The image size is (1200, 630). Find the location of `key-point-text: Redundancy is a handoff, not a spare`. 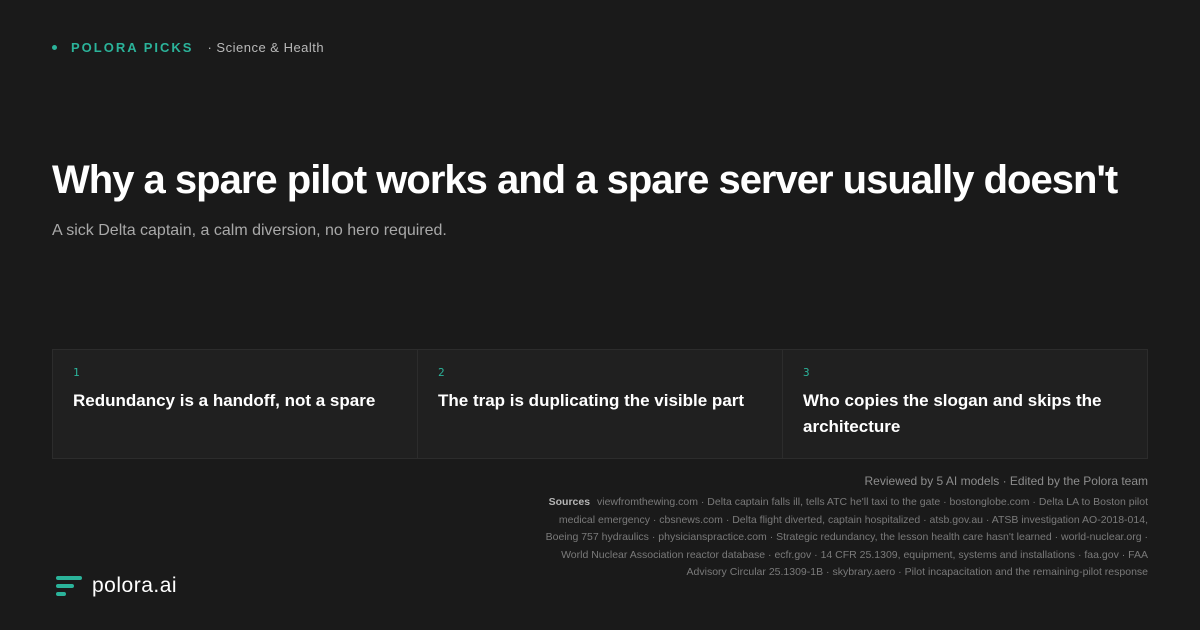

key-point-text: Redundancy is a handoff, not a spare is located at coordinates (224, 400).